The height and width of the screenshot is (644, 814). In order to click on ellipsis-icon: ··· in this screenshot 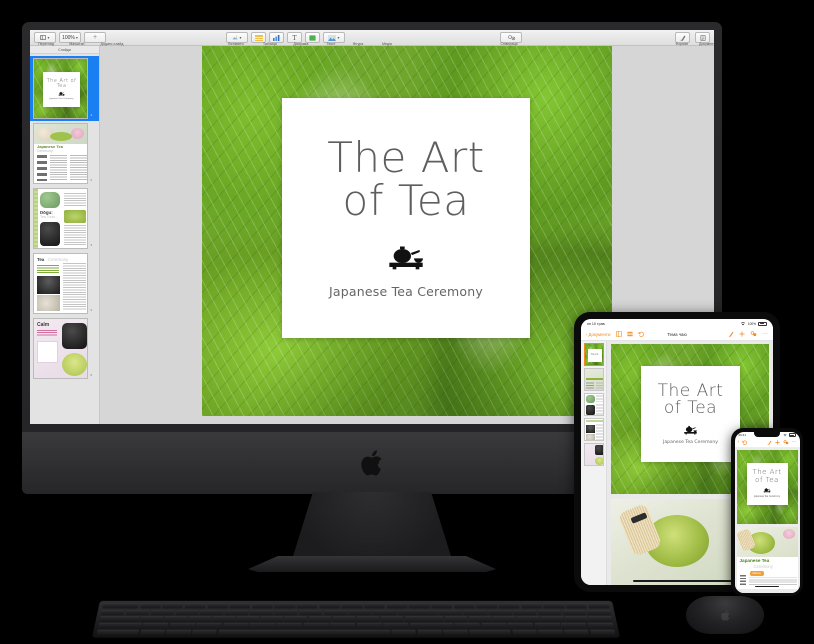, I will do `click(794, 442)`.